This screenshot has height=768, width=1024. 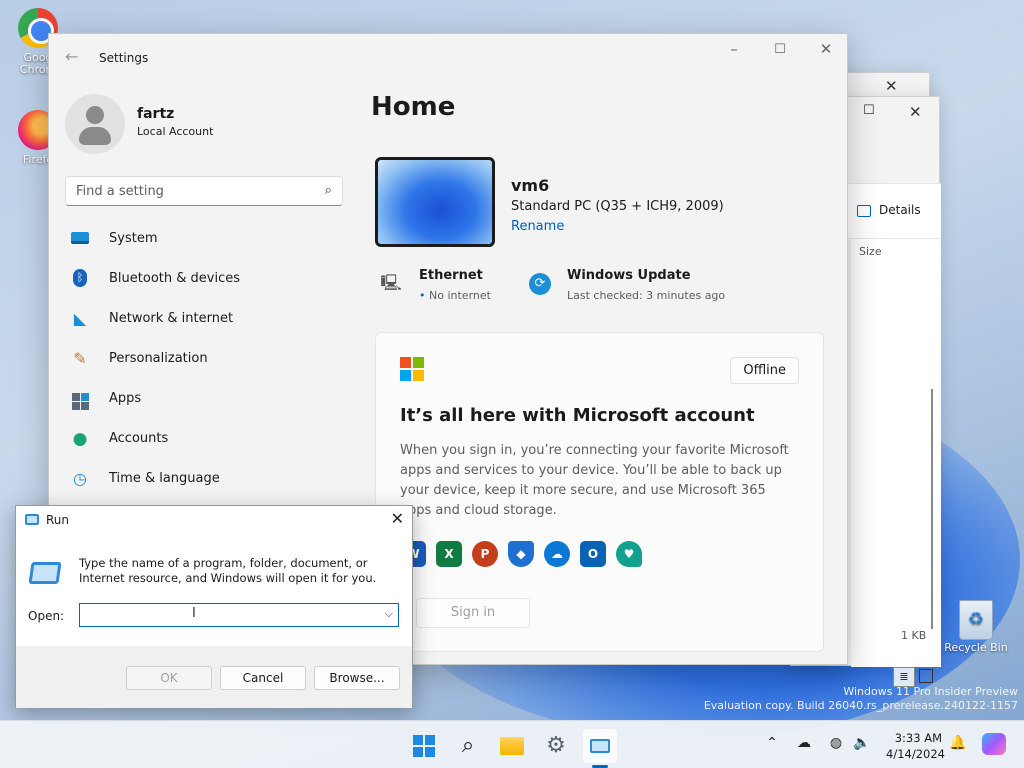 What do you see at coordinates (915, 754) in the screenshot?
I see `clock-date: 4/14/2024` at bounding box center [915, 754].